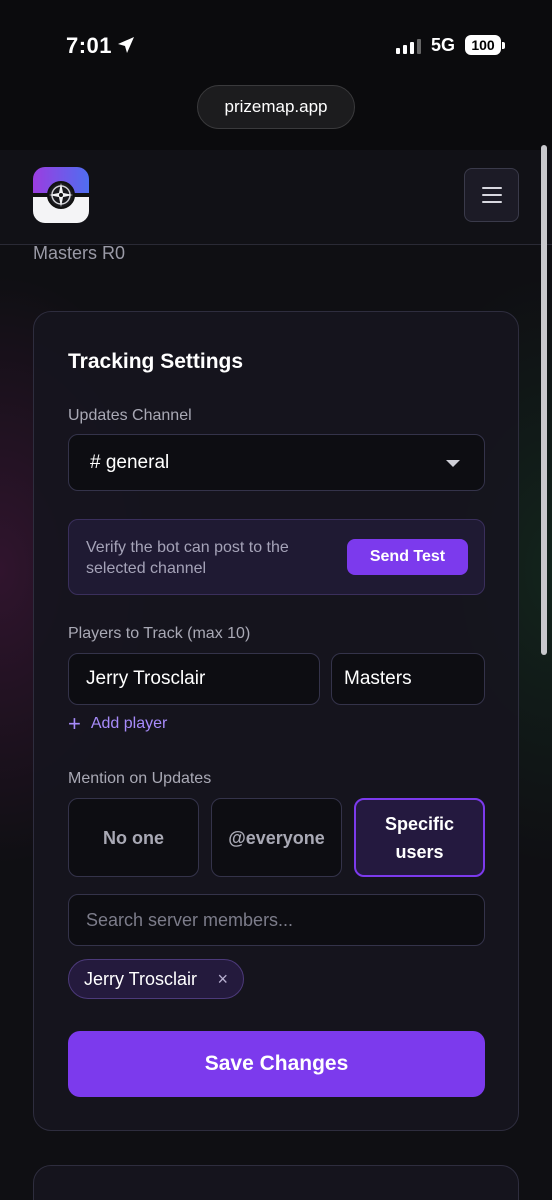 This screenshot has height=1200, width=552. Describe the element at coordinates (407, 557) in the screenshot. I see `send-test-button: Send Test` at that location.